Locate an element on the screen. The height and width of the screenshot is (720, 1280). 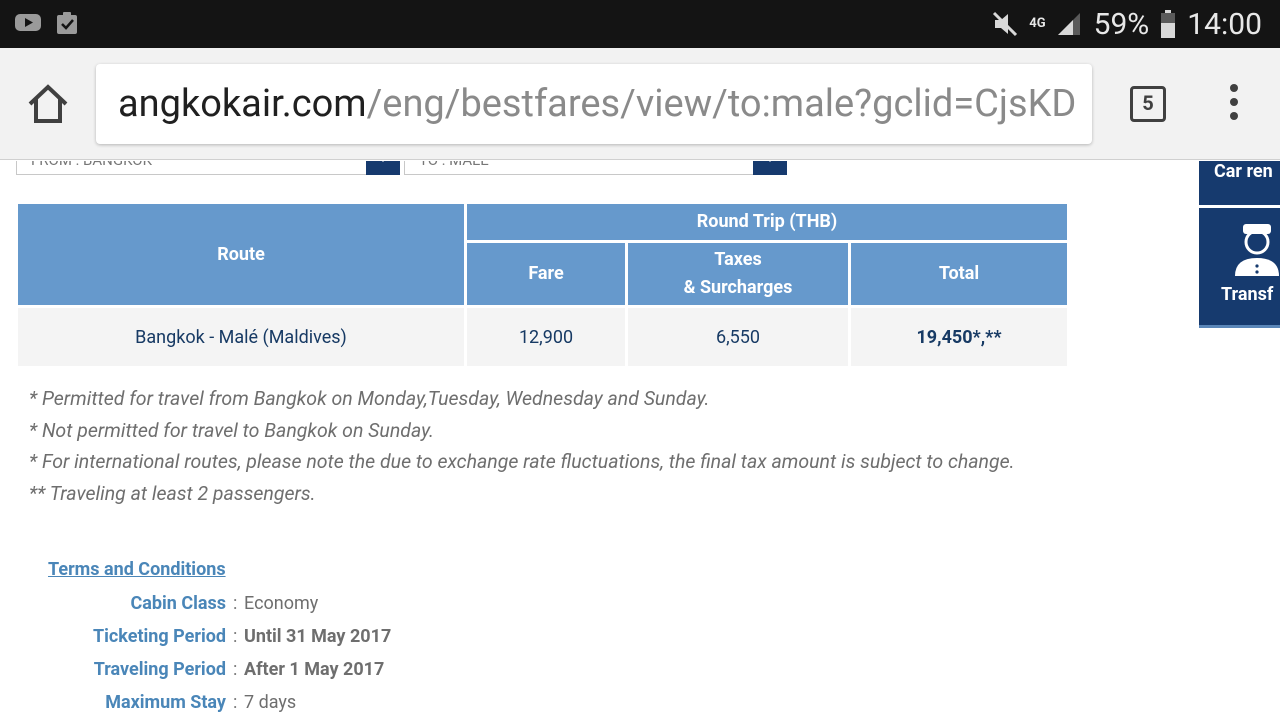
to-select-value: TO : MALE is located at coordinates (454, 165).